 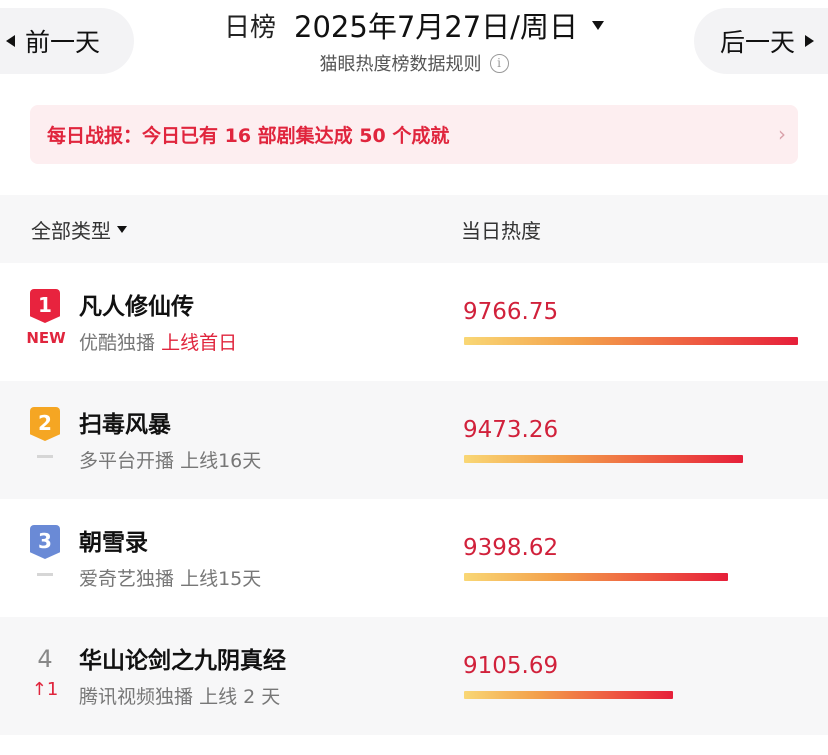 I want to click on show-title: 扫毒风暴, so click(x=125, y=425).